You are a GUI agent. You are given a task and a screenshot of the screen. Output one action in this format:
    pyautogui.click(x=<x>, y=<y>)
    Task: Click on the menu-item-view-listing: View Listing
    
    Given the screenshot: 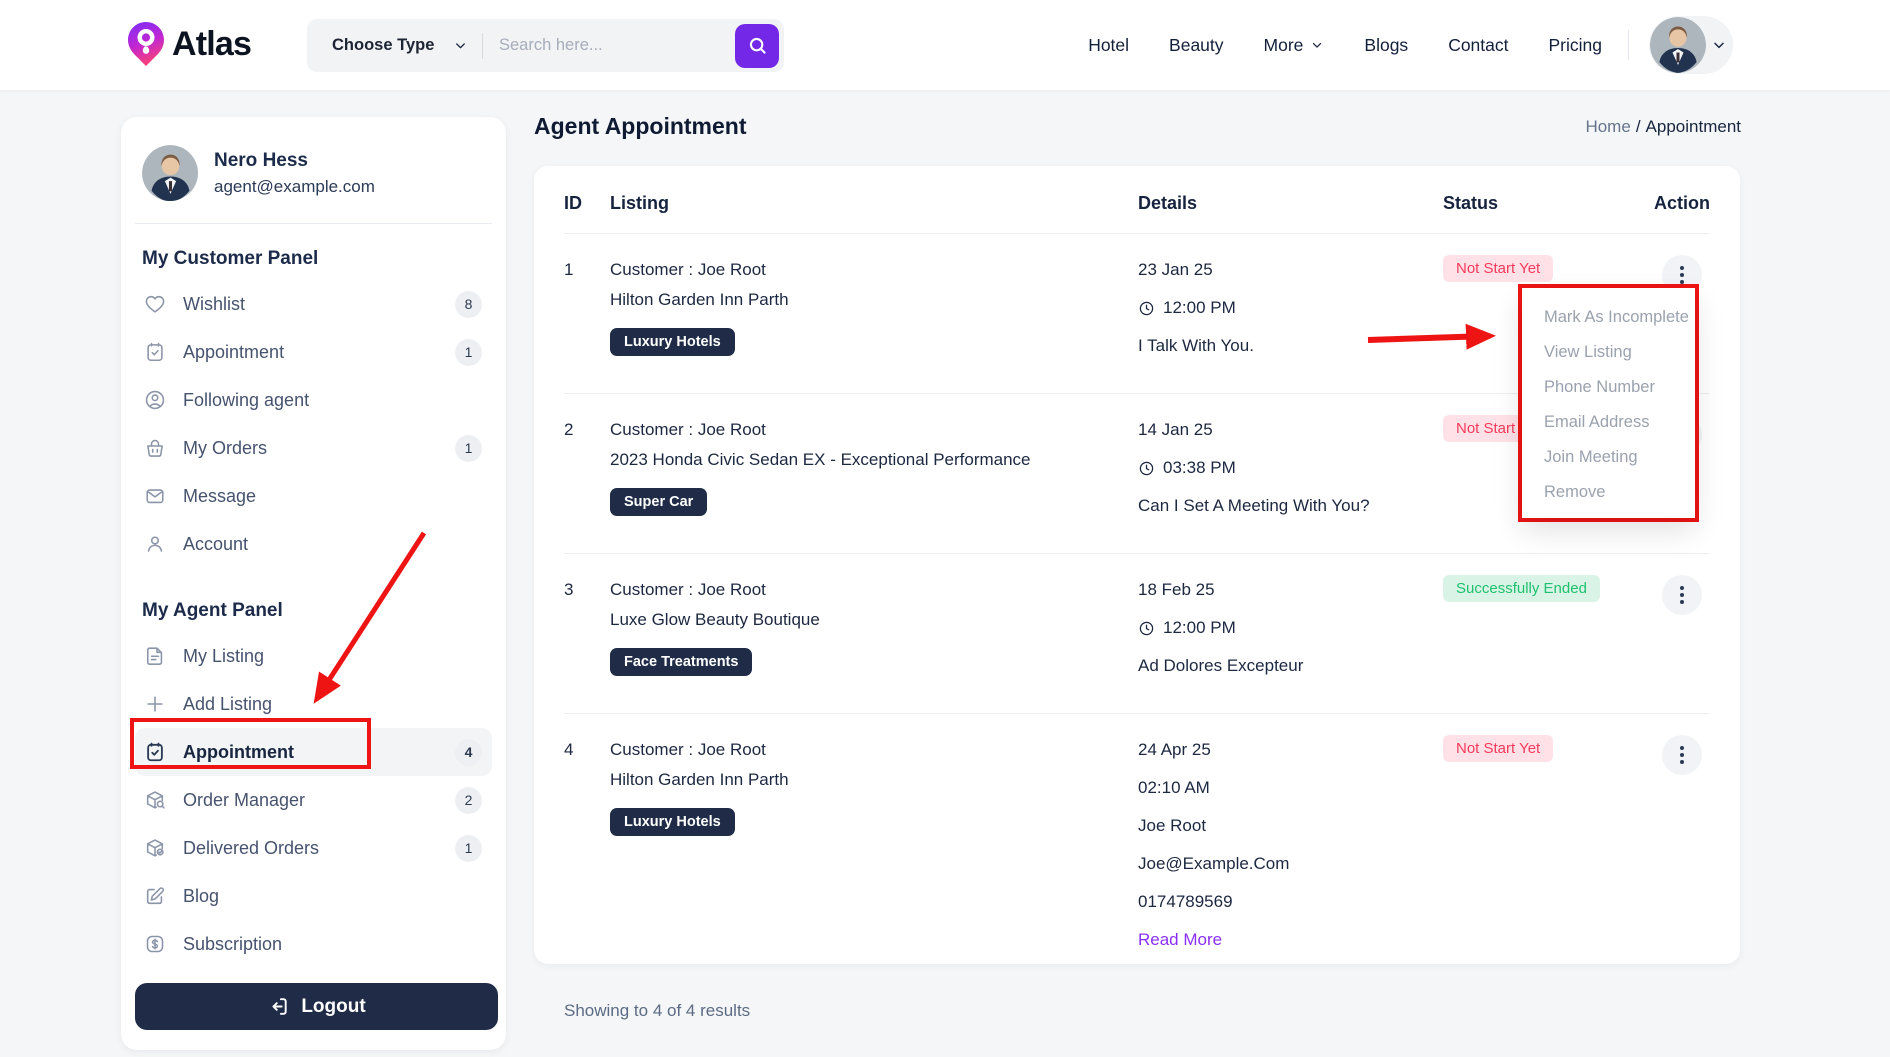 What is the action you would take?
    pyautogui.click(x=1619, y=352)
    